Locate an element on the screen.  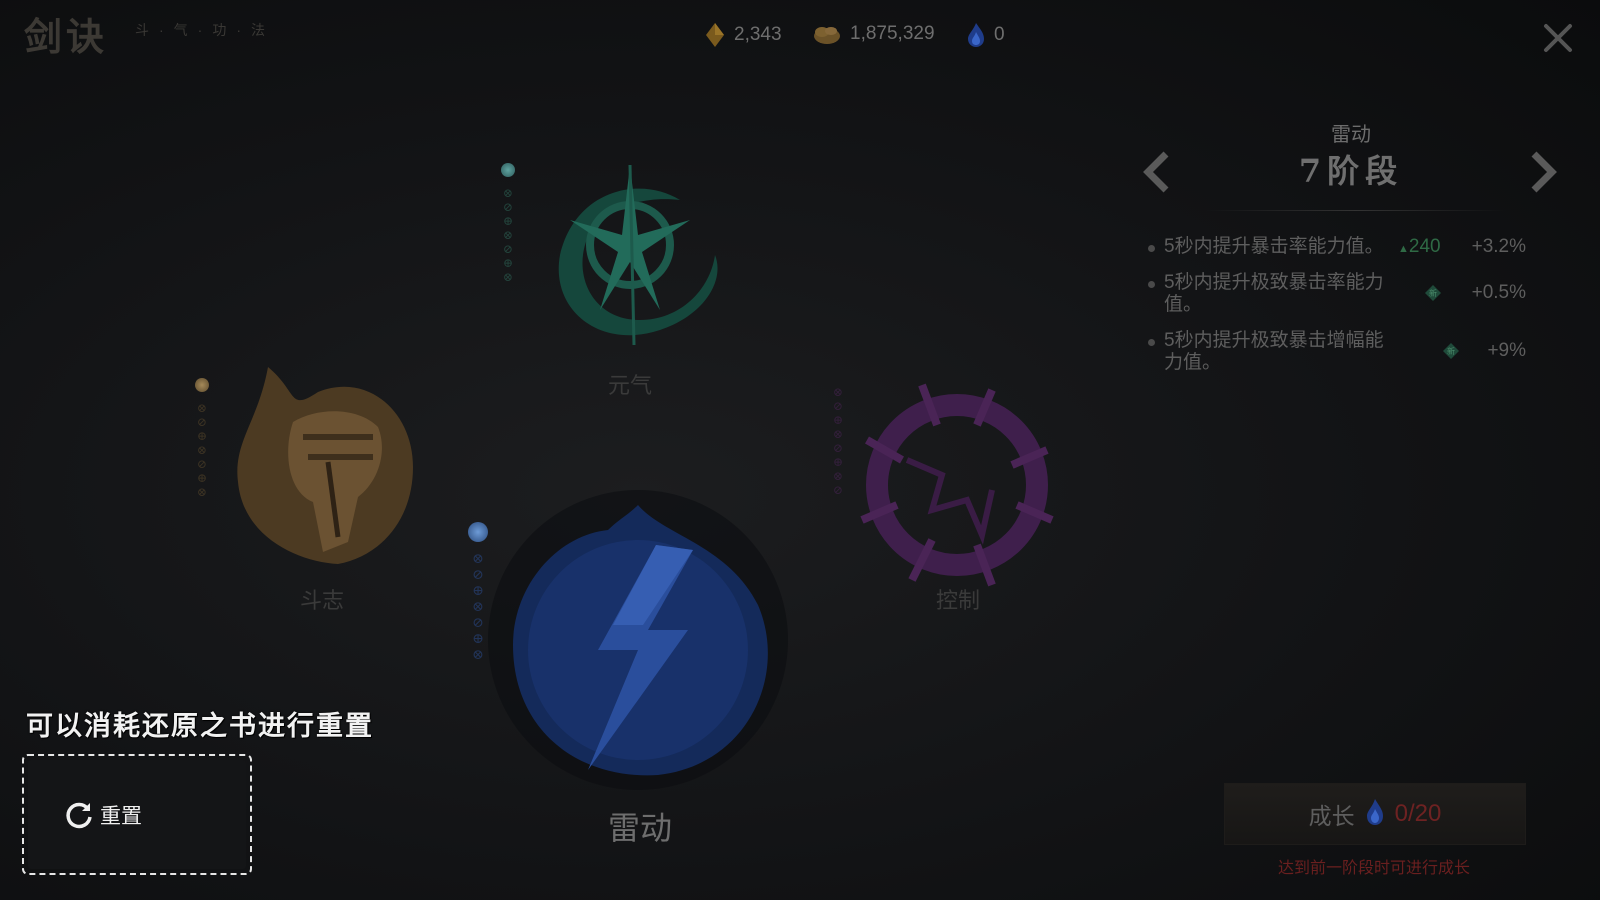
fist-icon is located at coordinates (325, 465).